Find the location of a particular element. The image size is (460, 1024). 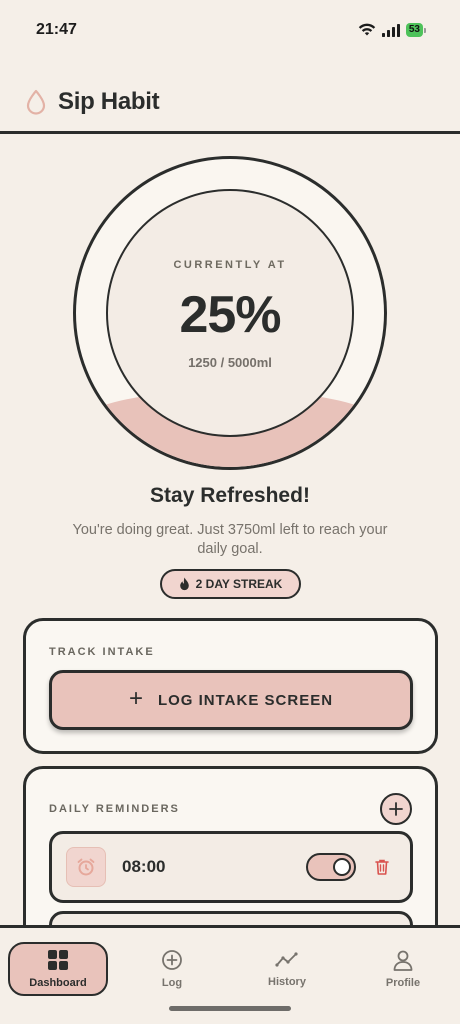

trash-icon is located at coordinates (382, 867).